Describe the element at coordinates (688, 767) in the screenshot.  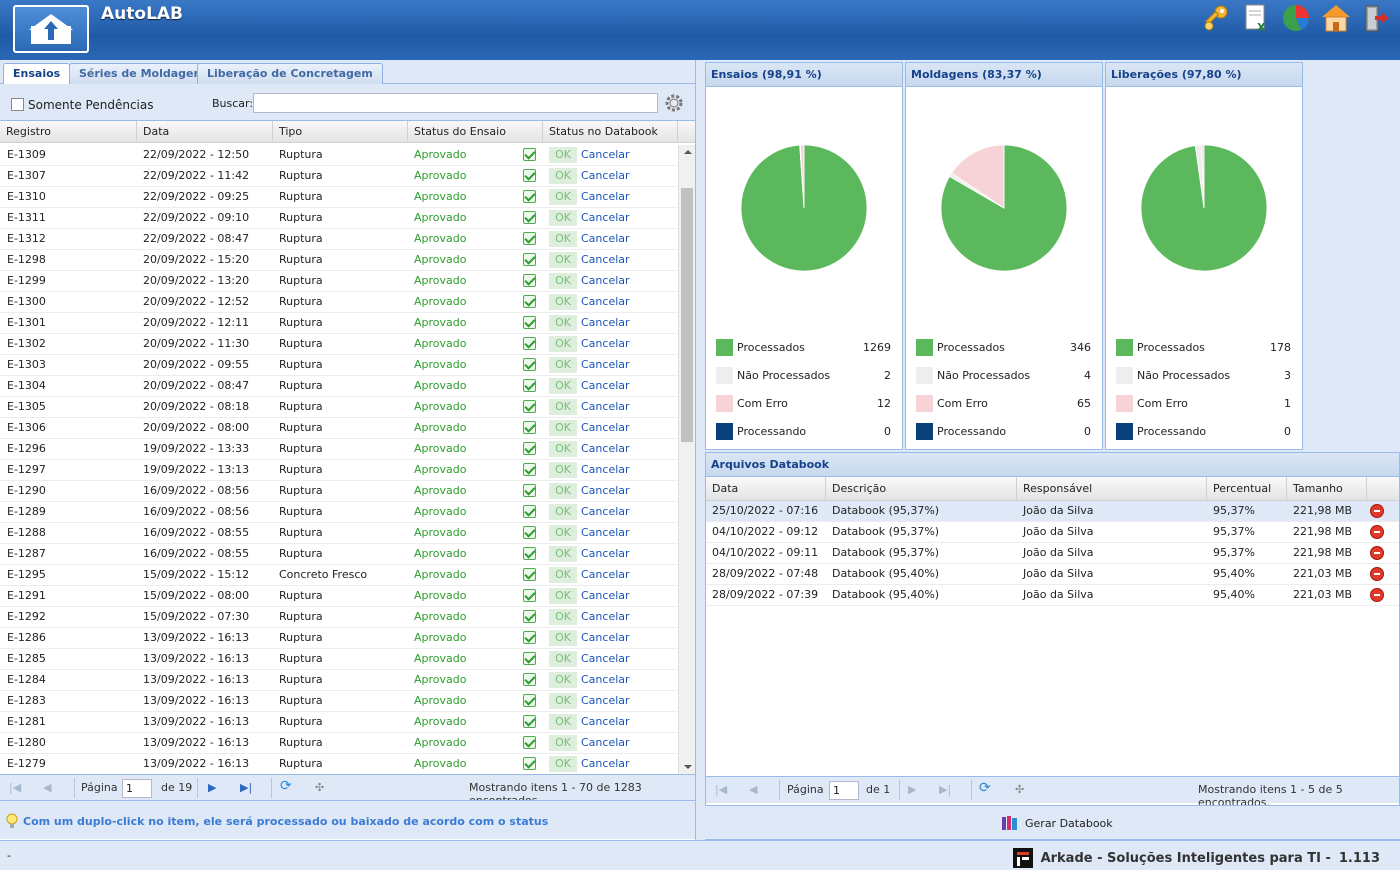
I see `scroll-down-arrow-icon` at that location.